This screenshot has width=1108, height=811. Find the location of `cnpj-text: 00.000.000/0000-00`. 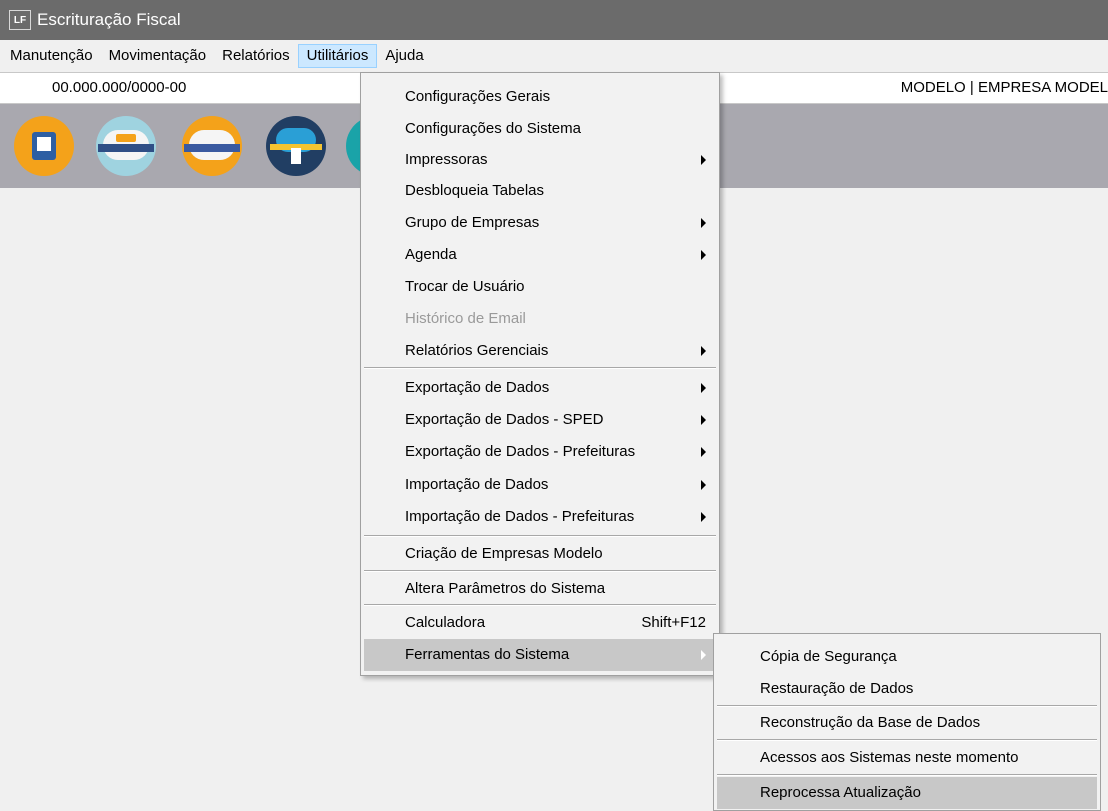

cnpj-text: 00.000.000/0000-00 is located at coordinates (119, 87).